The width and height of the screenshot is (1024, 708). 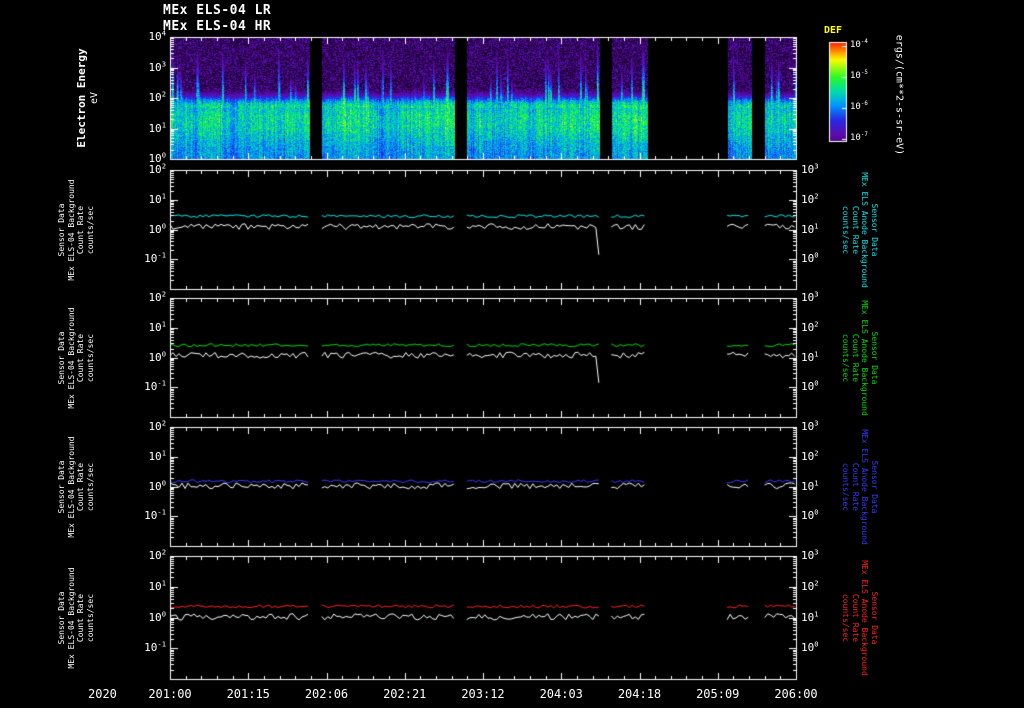 What do you see at coordinates (102, 694) in the screenshot?
I see `x-axis-year-label: 2020` at bounding box center [102, 694].